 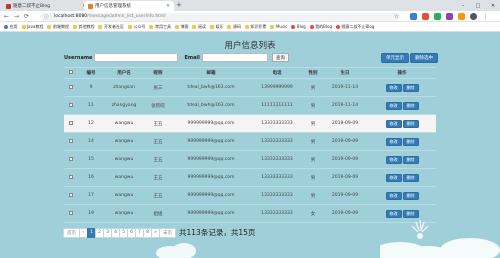 What do you see at coordinates (31, 6) in the screenshot?
I see `tab-label: 随意二叔不止Blog` at bounding box center [31, 6].